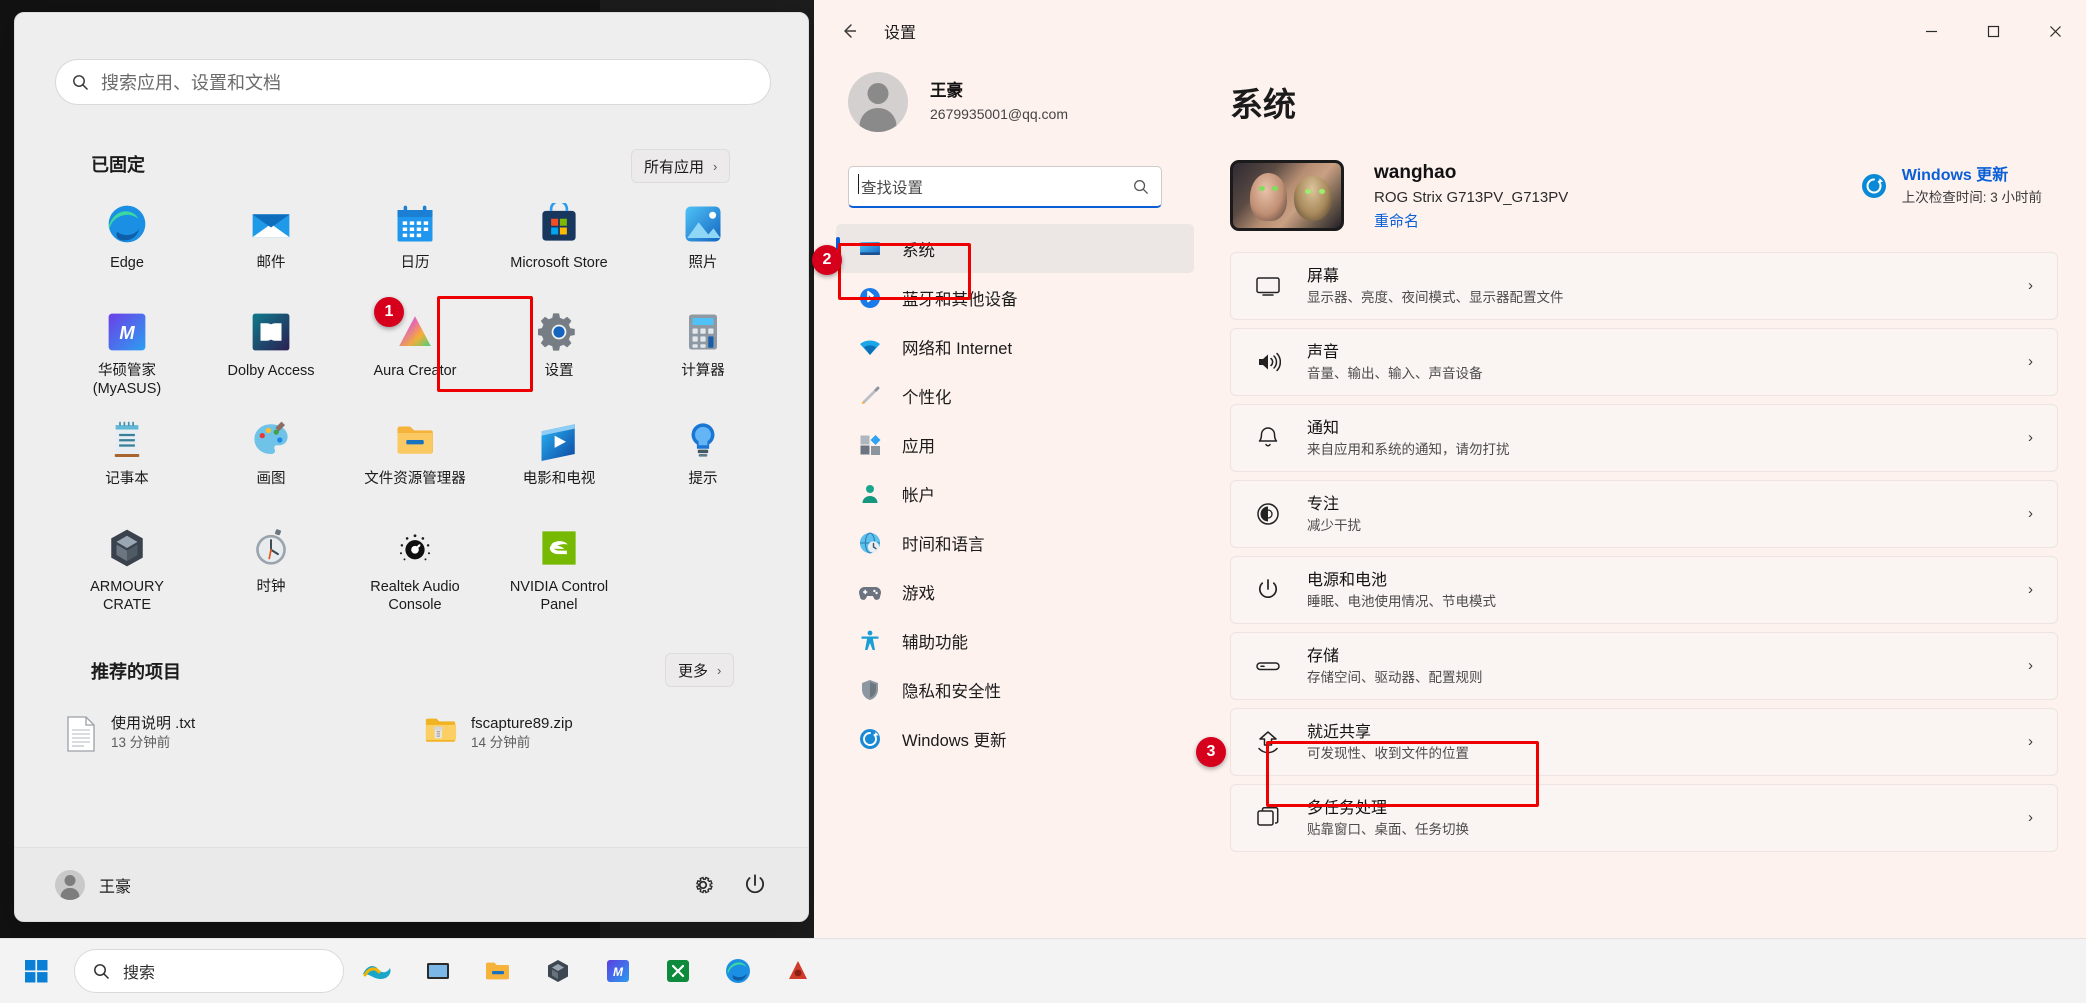 The image size is (2086, 1003). Describe the element at coordinates (1334, 525) in the screenshot. I see `settings-card-subtitle: 减少干扰` at that location.